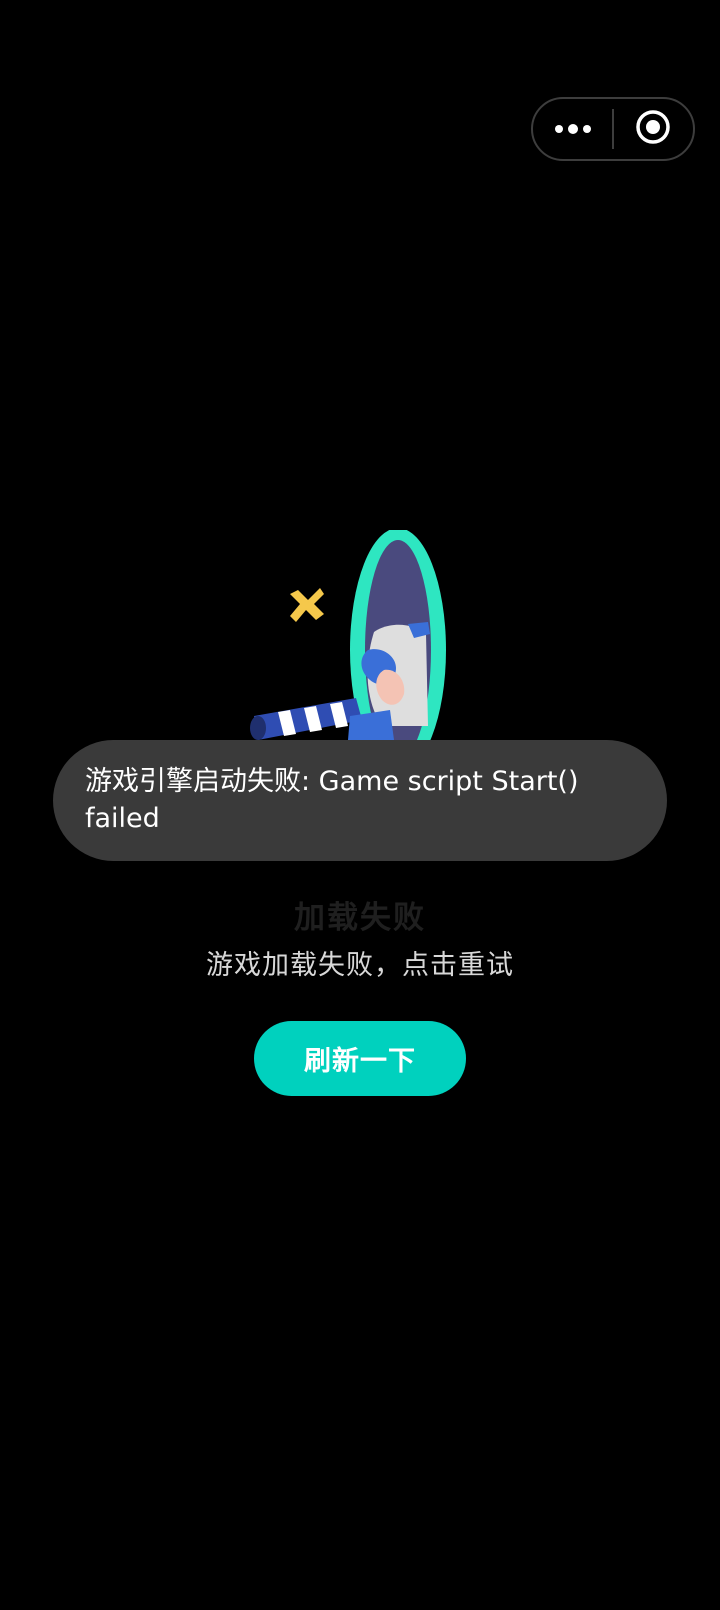 The height and width of the screenshot is (1610, 720). I want to click on capsule-menu, so click(613, 129).